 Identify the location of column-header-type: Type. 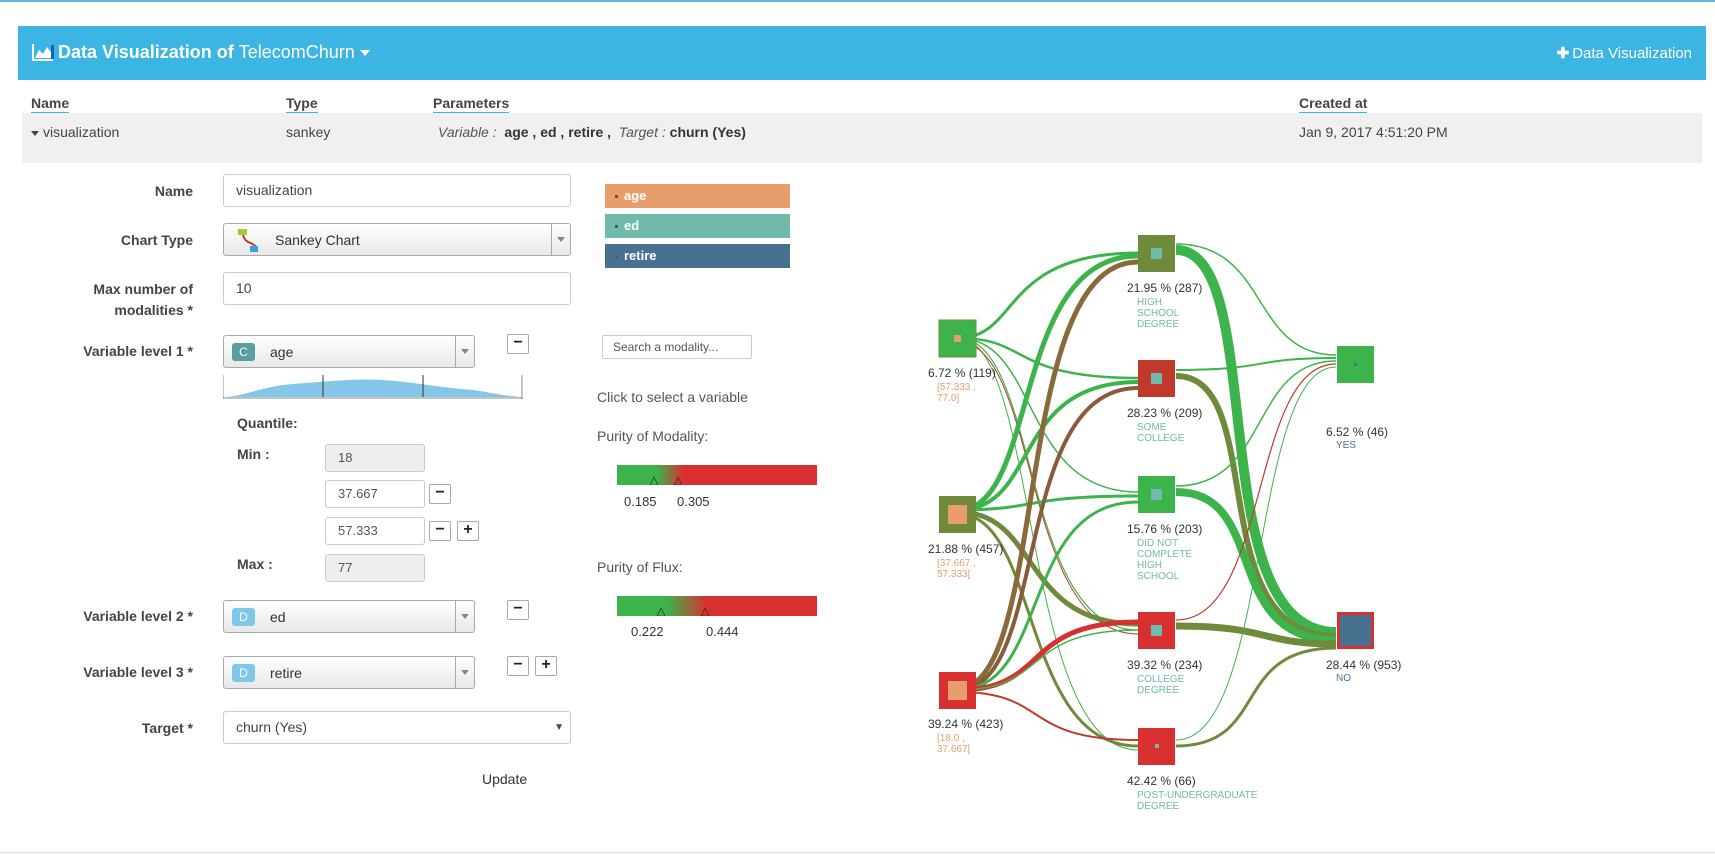
(302, 105).